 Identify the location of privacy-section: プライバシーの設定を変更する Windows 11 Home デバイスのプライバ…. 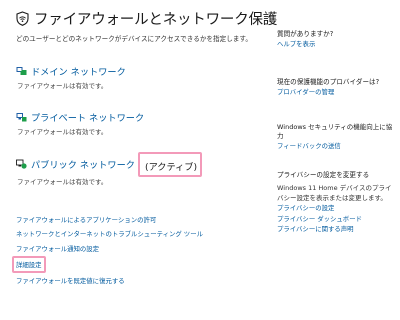
(336, 203).